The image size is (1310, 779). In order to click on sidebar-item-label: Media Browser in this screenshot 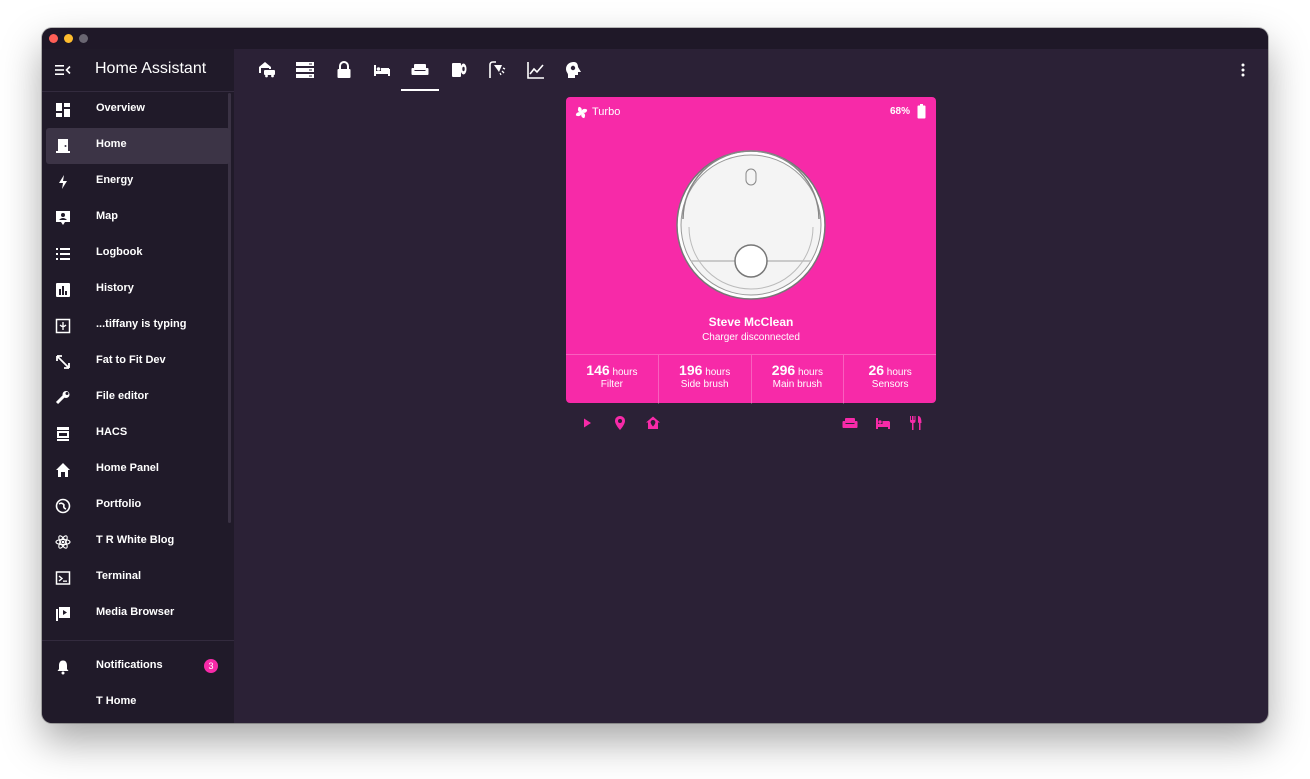, I will do `click(135, 612)`.